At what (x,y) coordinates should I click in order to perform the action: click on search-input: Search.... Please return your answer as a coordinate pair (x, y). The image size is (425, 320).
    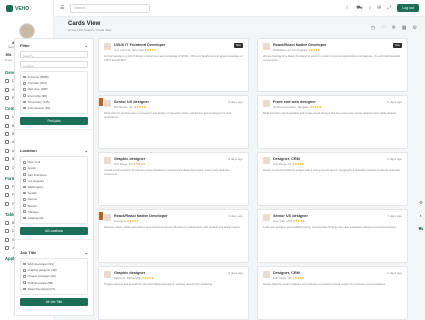
    Looking at the image, I should click on (110, 8).